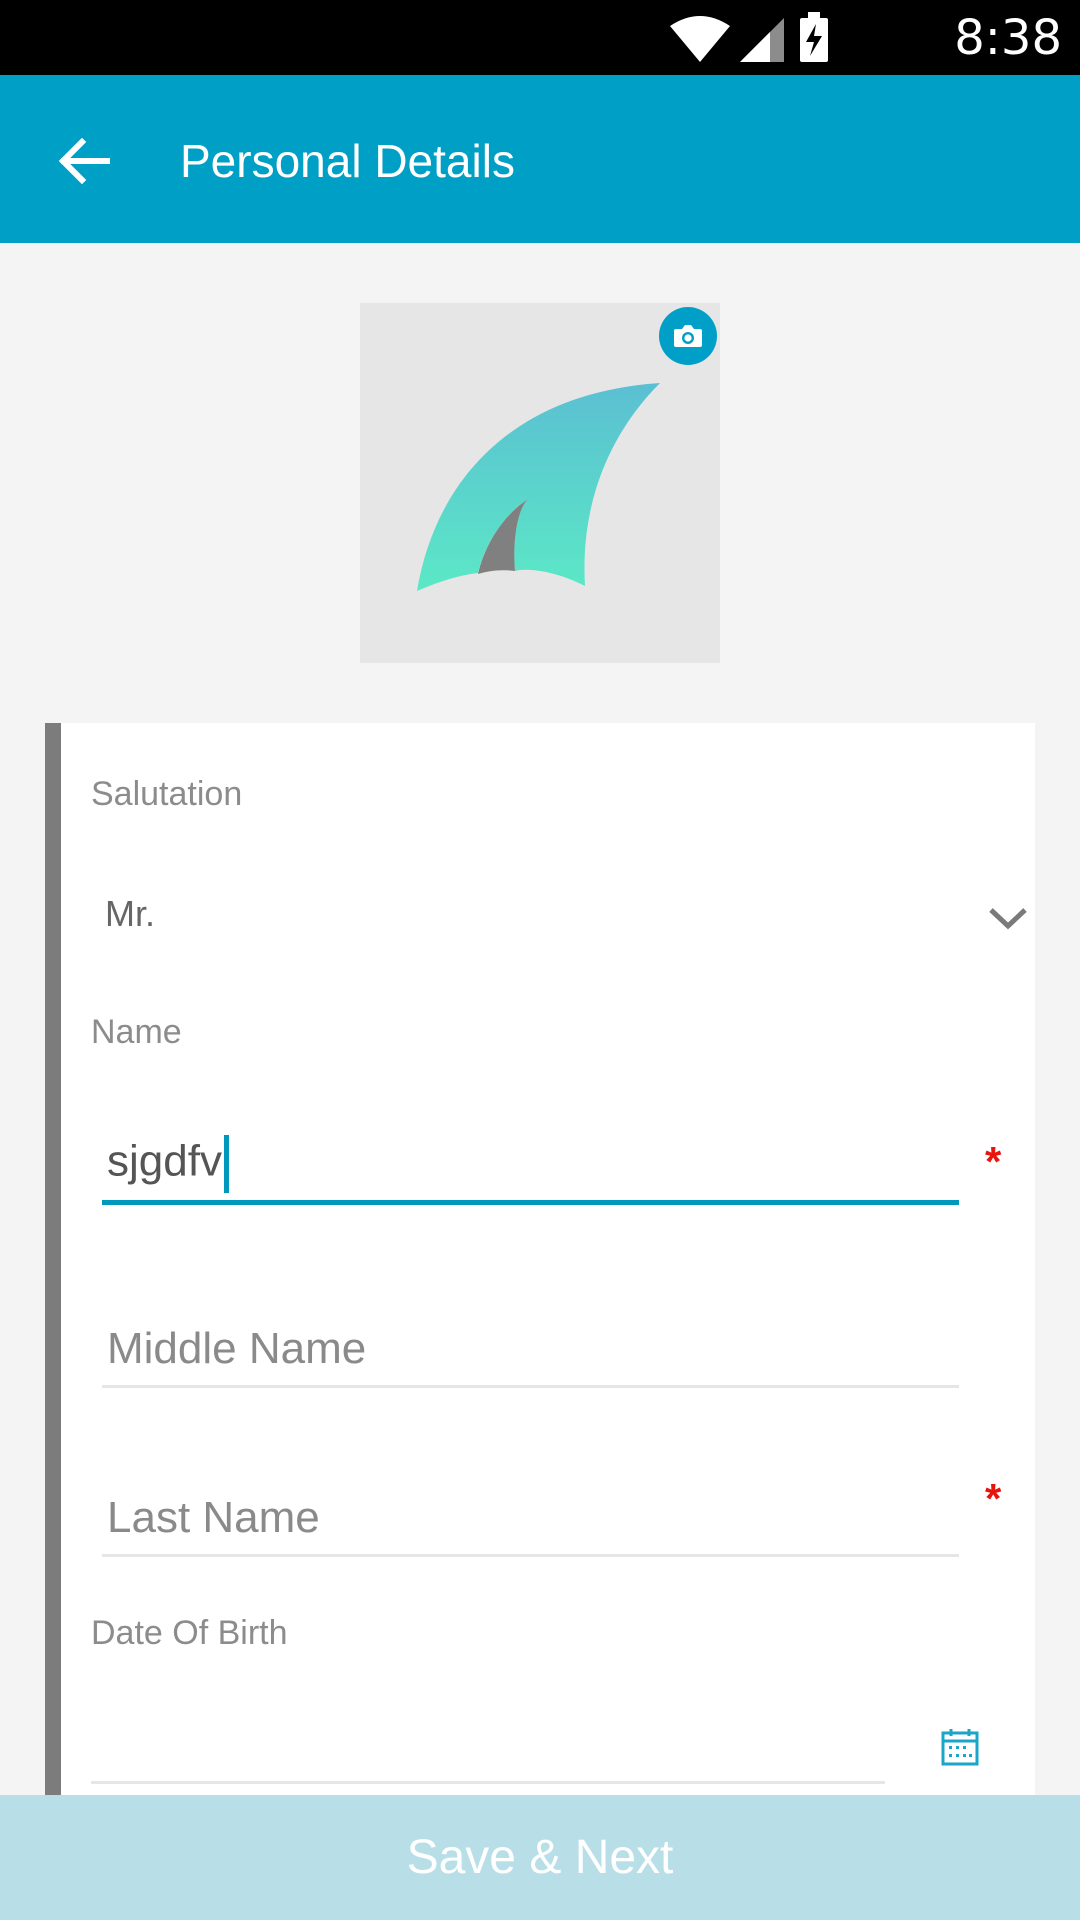  What do you see at coordinates (538, 487) in the screenshot?
I see `app-logo` at bounding box center [538, 487].